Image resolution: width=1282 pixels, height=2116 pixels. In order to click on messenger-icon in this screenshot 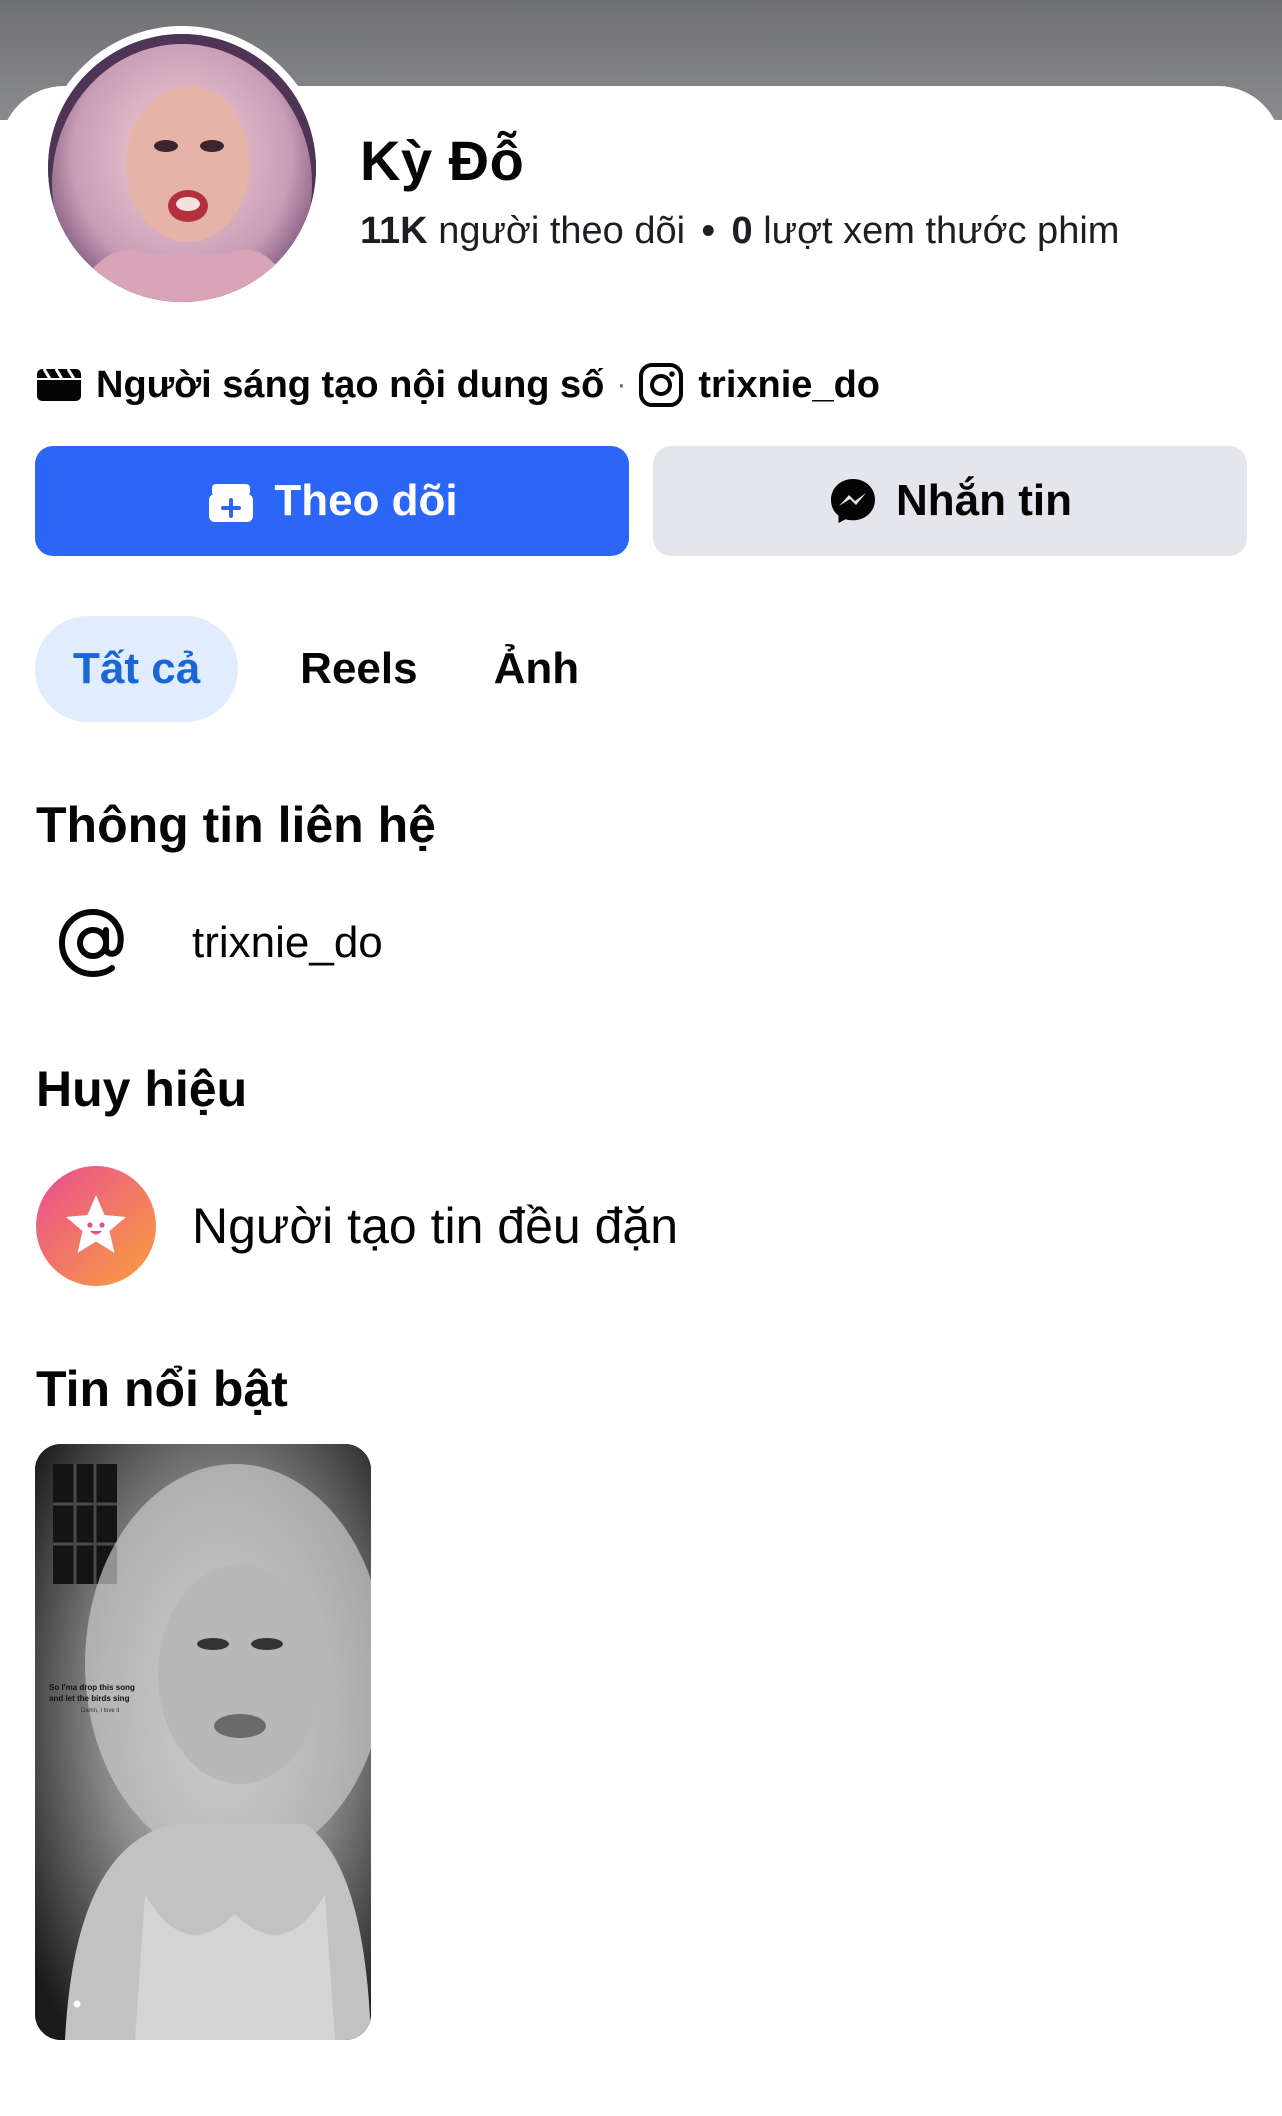, I will do `click(853, 501)`.